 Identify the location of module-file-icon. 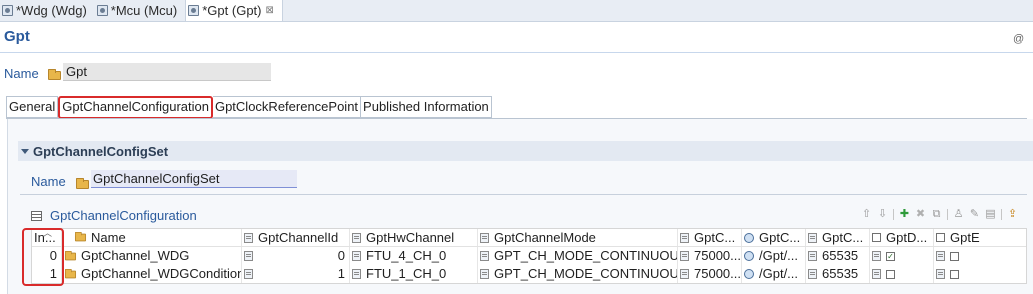
(102, 10).